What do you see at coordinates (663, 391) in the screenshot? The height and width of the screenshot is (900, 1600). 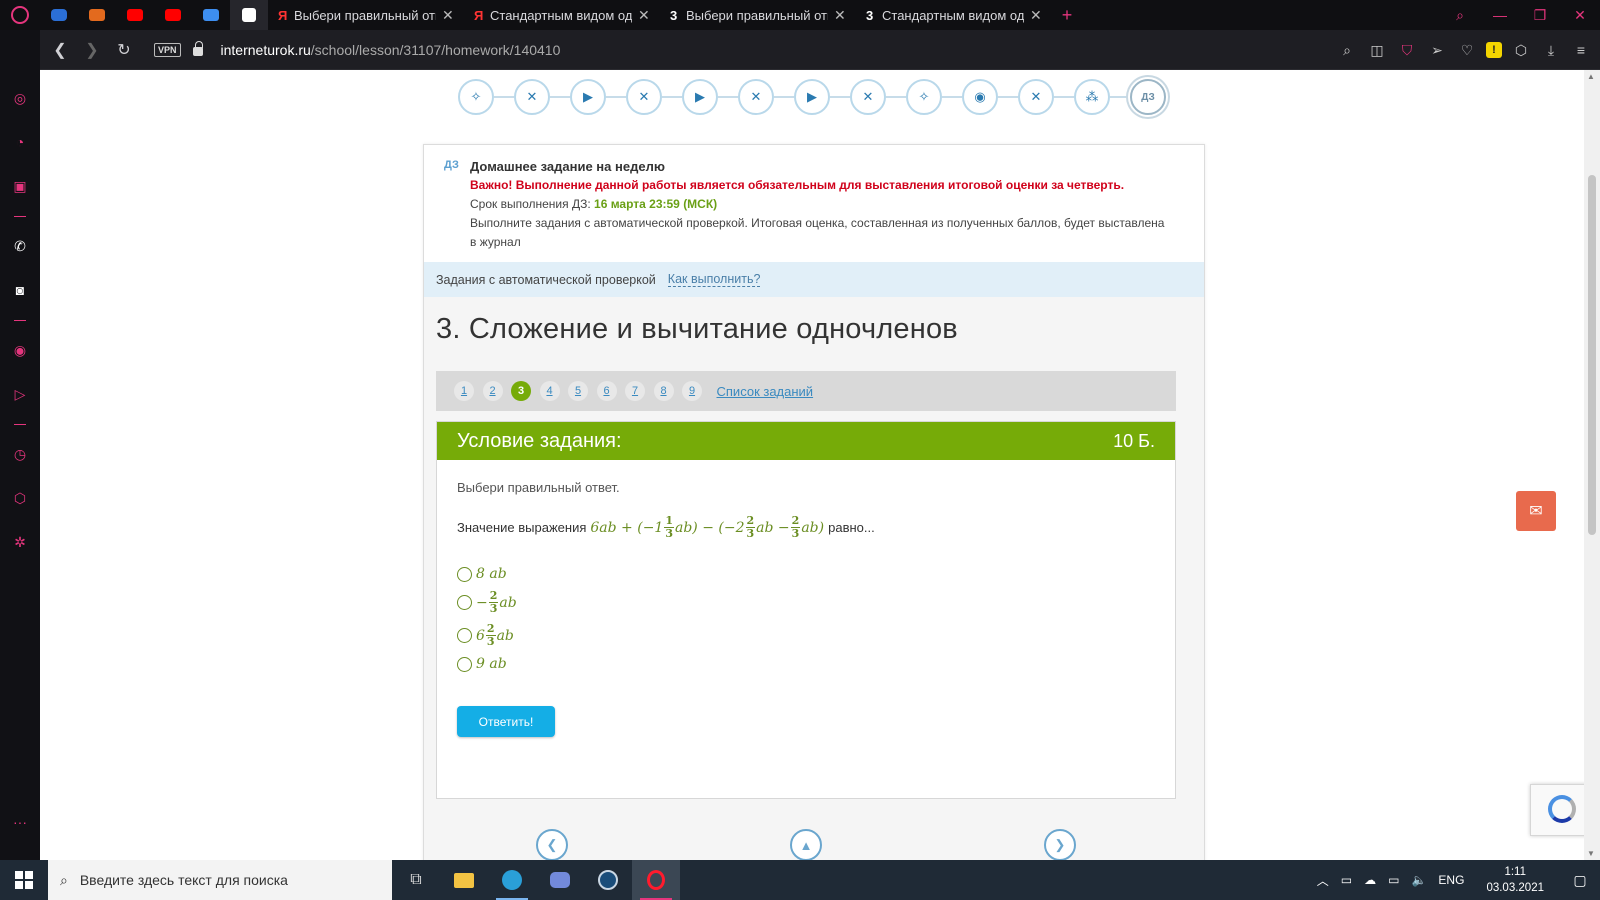 I see `page-link-8: 8` at bounding box center [663, 391].